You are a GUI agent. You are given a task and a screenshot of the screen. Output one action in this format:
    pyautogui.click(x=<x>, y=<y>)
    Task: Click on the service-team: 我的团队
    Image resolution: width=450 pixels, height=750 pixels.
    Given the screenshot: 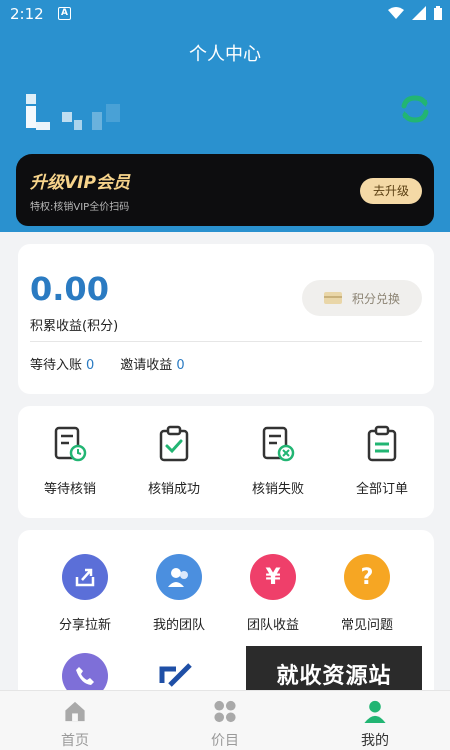 What is the action you would take?
    pyautogui.click(x=179, y=593)
    